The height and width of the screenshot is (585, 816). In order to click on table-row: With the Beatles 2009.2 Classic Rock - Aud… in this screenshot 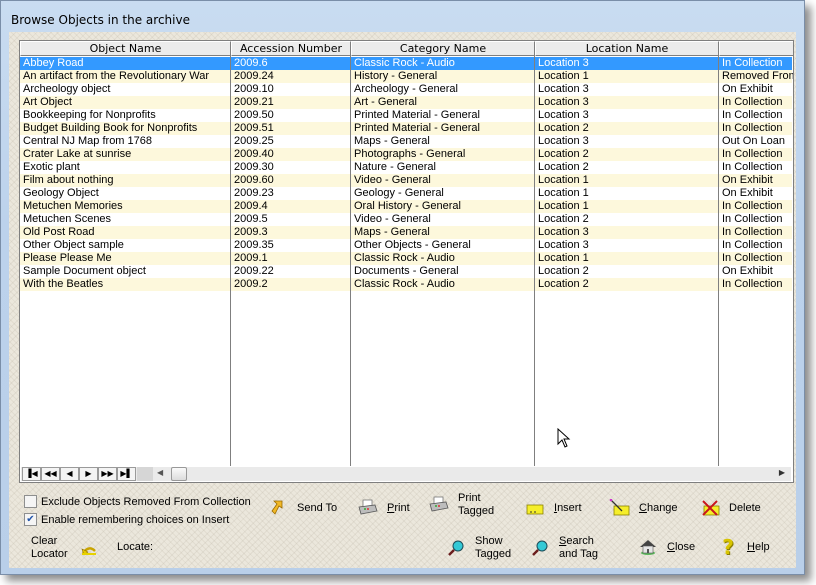, I will do `click(406, 284)`.